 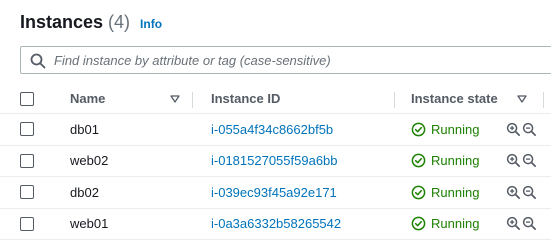 What do you see at coordinates (466, 98) in the screenshot?
I see `column-header-instance-state: Instance state` at bounding box center [466, 98].